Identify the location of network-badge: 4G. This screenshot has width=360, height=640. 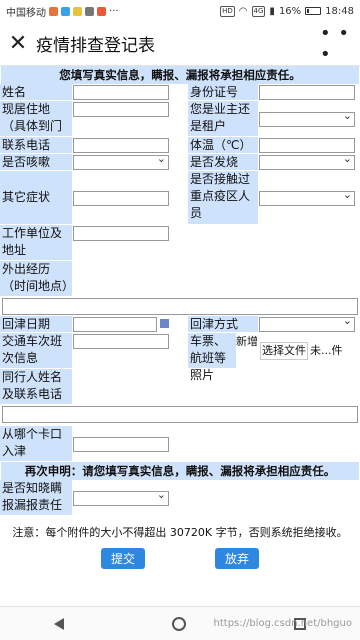
(258, 11).